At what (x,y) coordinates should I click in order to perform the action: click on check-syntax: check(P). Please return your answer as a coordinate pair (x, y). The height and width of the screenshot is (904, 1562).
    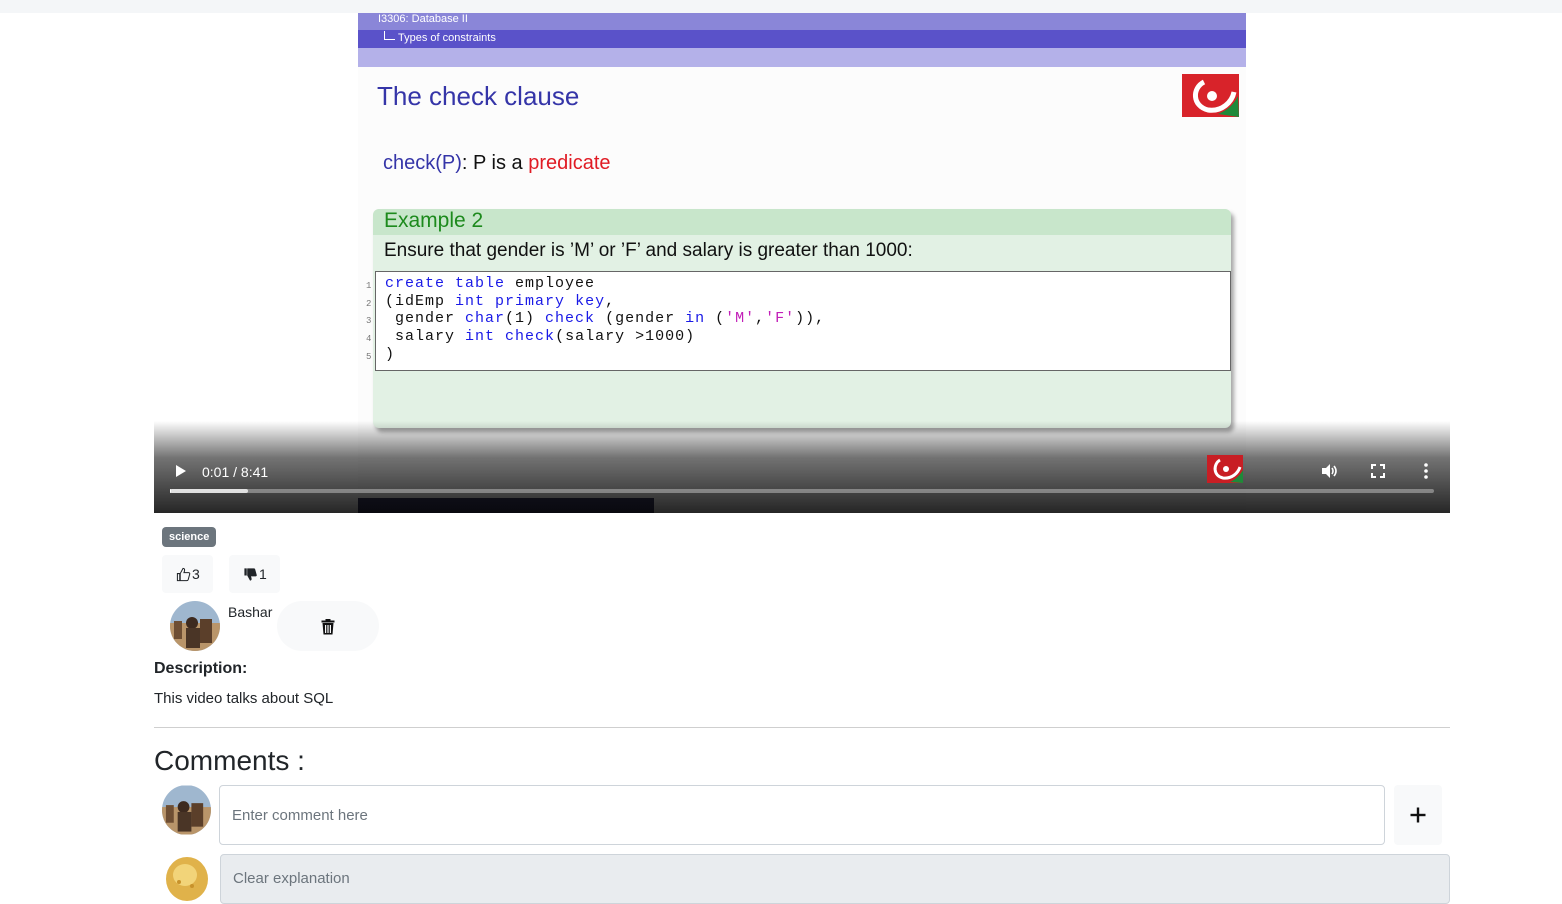
    Looking at the image, I should click on (422, 163).